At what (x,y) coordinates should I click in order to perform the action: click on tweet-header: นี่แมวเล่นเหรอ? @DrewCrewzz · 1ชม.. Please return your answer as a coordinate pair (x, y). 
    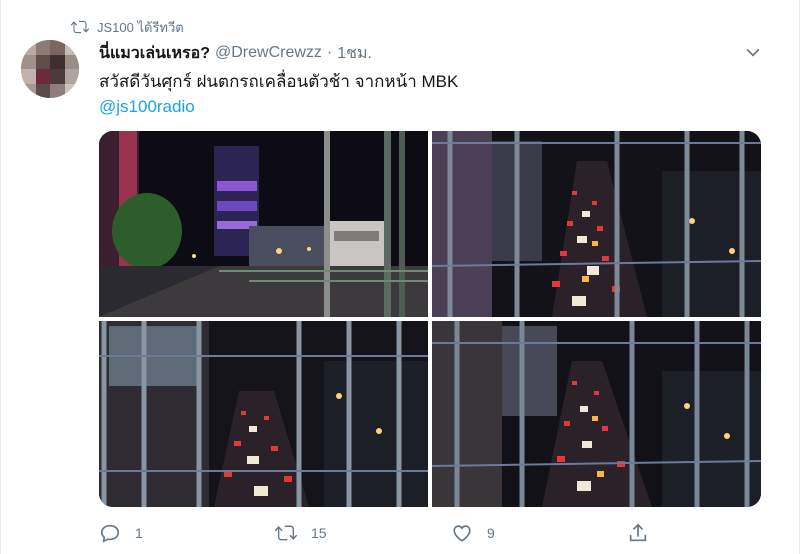
    Looking at the image, I should click on (235, 53).